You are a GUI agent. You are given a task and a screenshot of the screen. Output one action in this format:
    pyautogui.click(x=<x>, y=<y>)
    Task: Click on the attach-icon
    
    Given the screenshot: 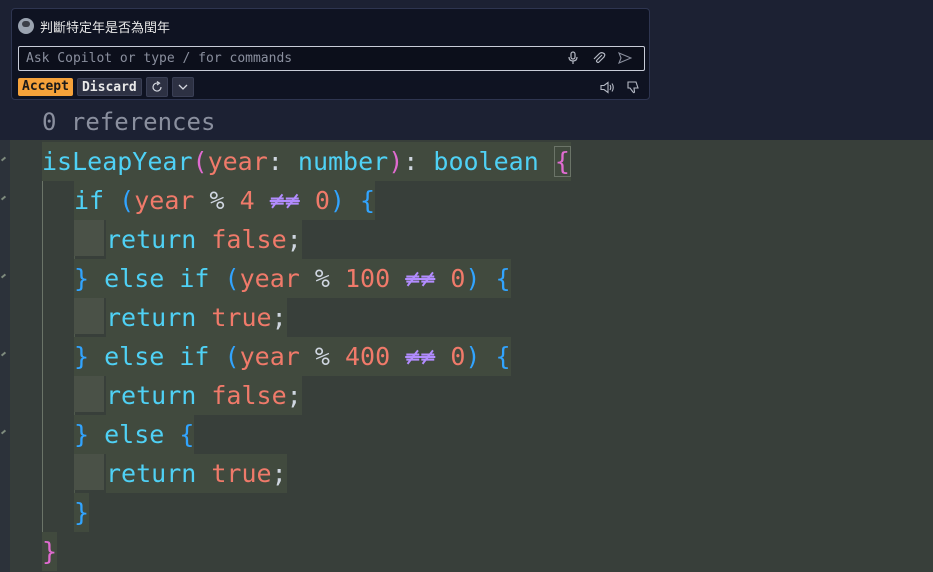 What is the action you would take?
    pyautogui.click(x=599, y=58)
    